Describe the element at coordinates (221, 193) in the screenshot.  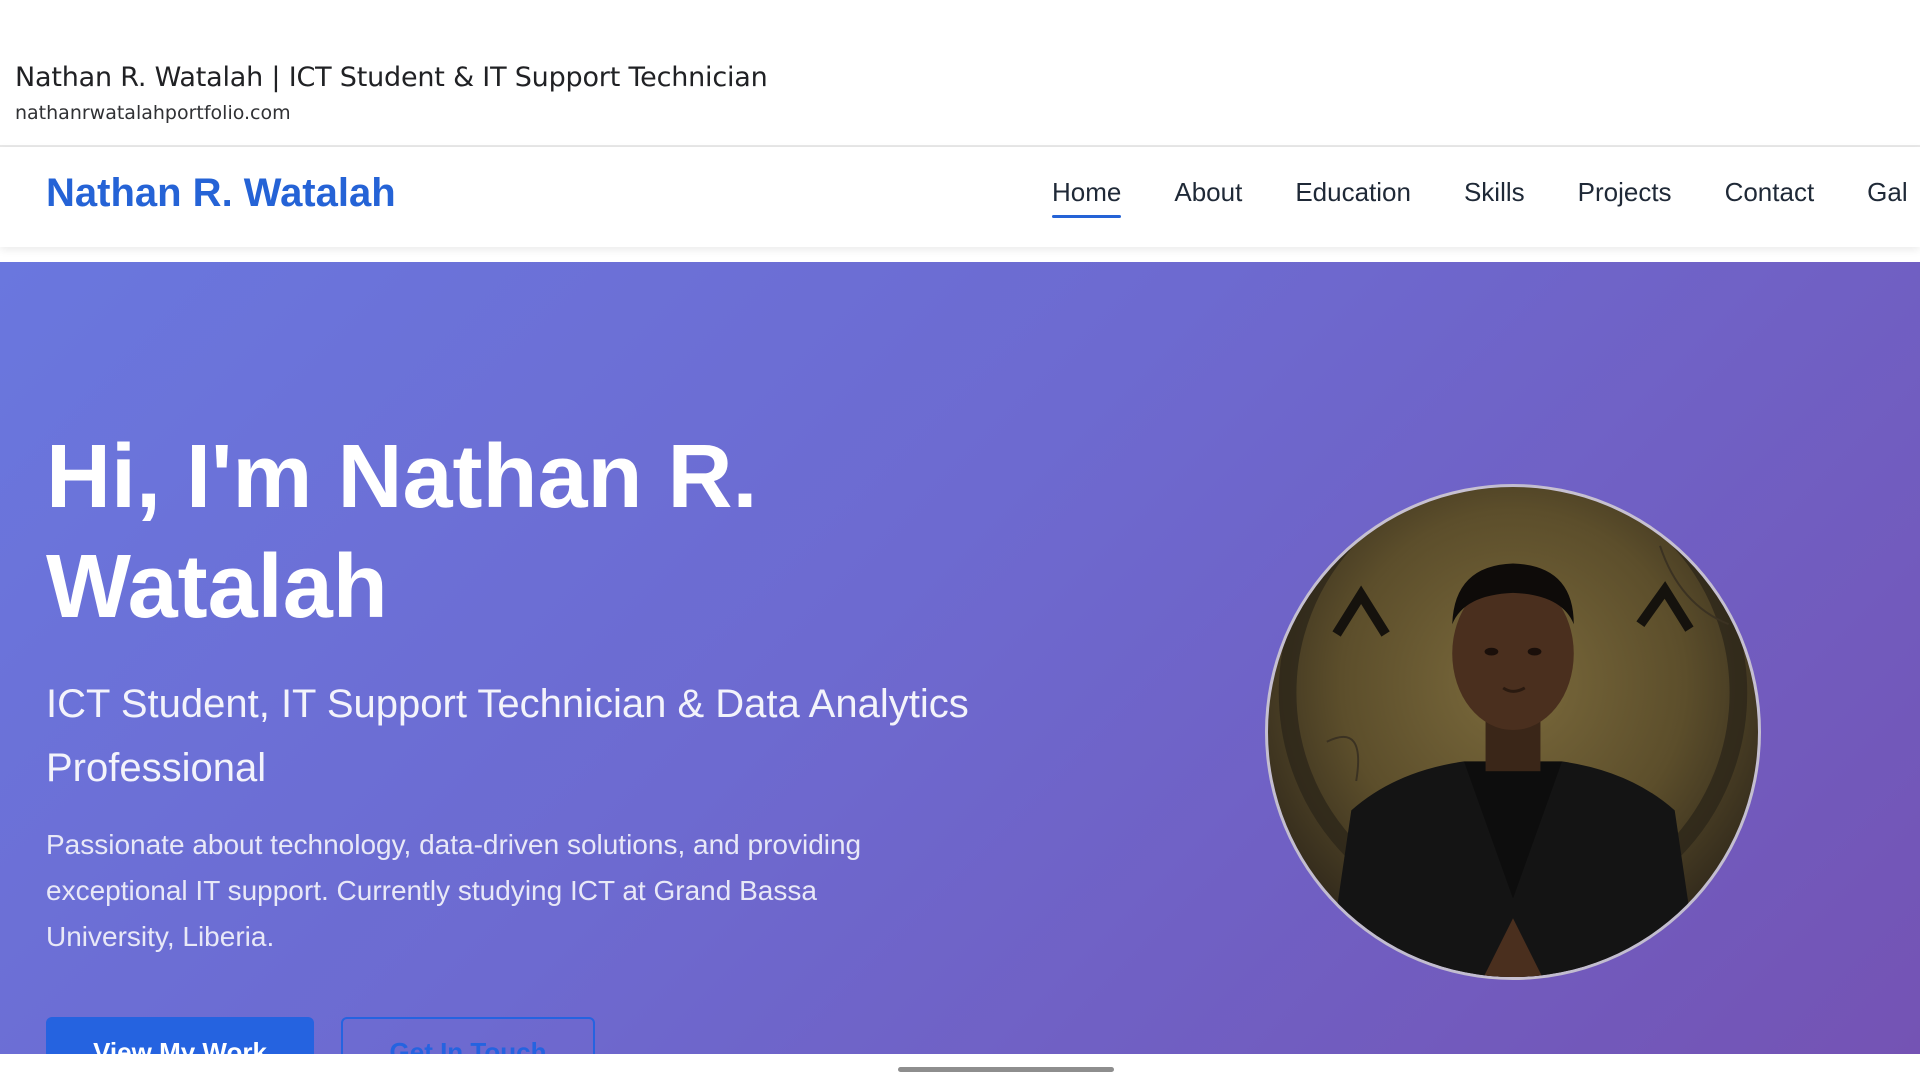
I see `site-brand: Nathan R. Watalah` at that location.